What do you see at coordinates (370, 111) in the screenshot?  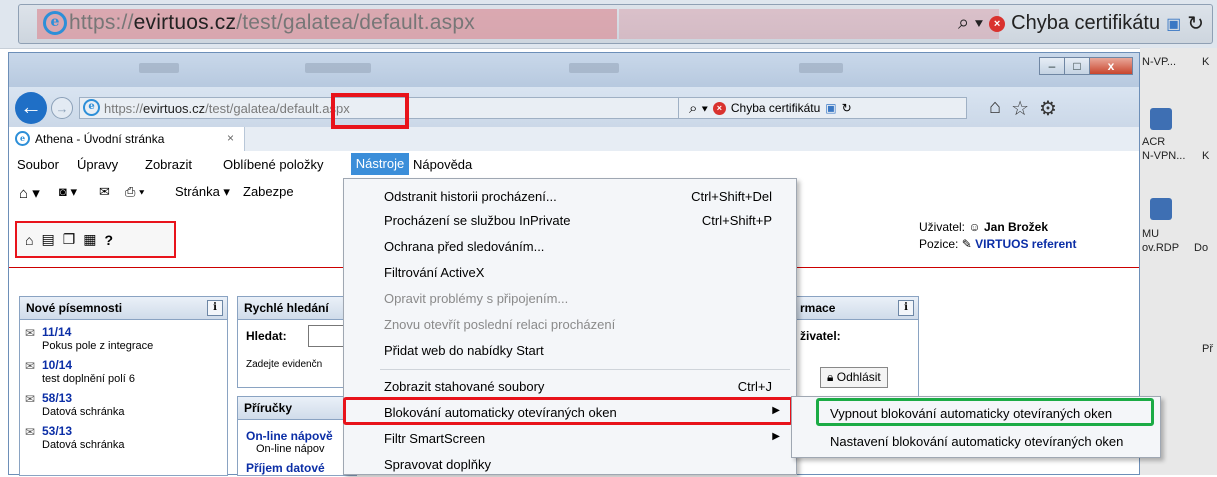 I see `highlight-tools-menu` at bounding box center [370, 111].